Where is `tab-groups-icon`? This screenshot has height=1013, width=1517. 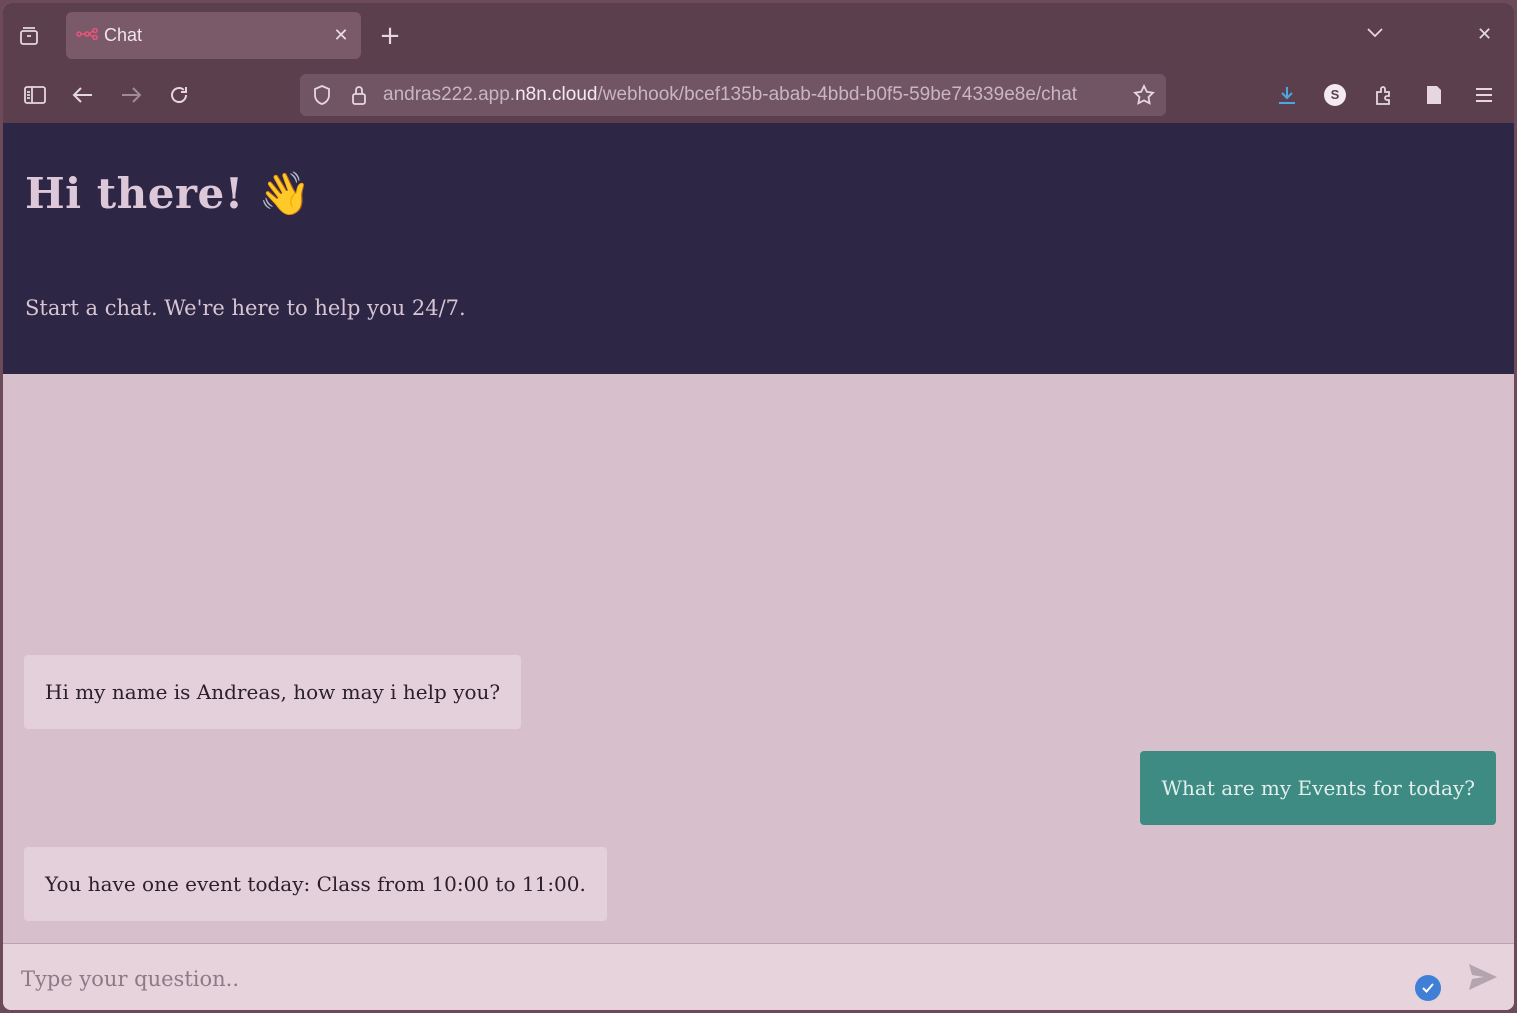 tab-groups-icon is located at coordinates (29, 36).